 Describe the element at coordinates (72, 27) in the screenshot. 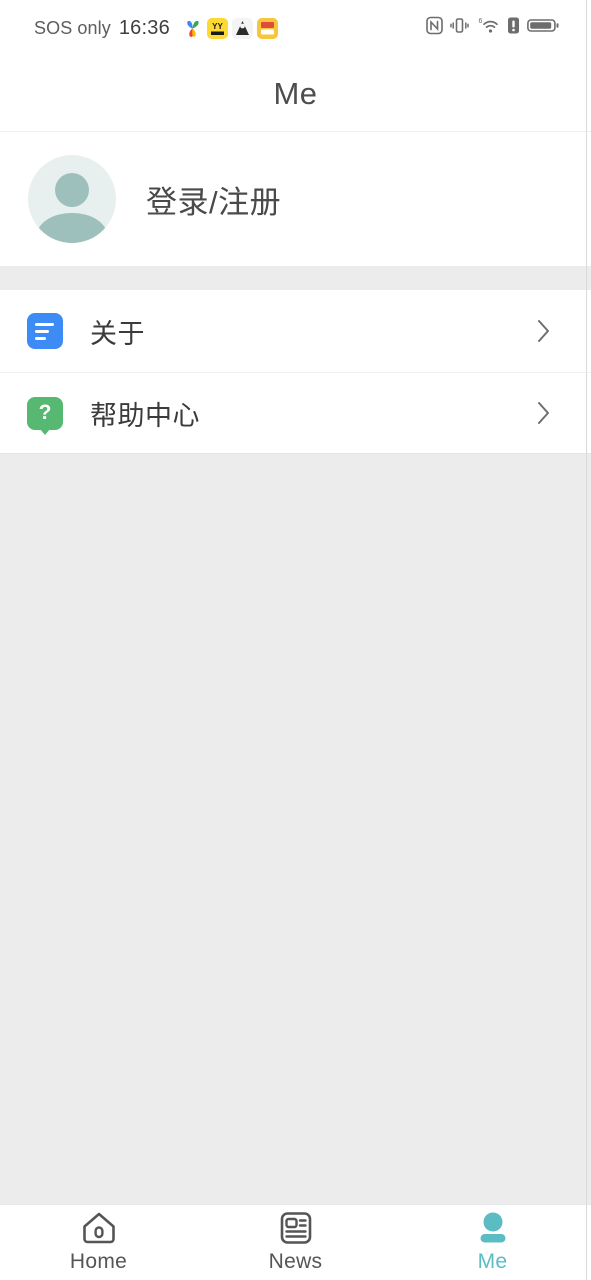

I see `carrier-label: SOS only` at that location.